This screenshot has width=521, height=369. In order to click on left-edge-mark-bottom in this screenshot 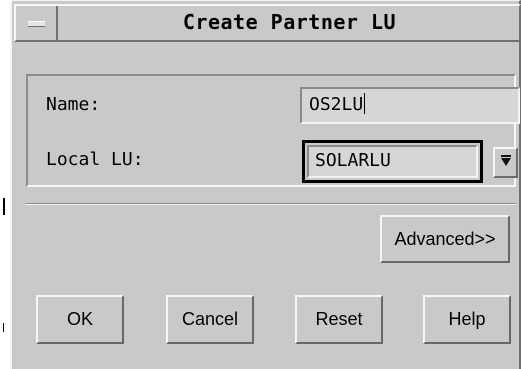, I will do `click(3, 327)`.